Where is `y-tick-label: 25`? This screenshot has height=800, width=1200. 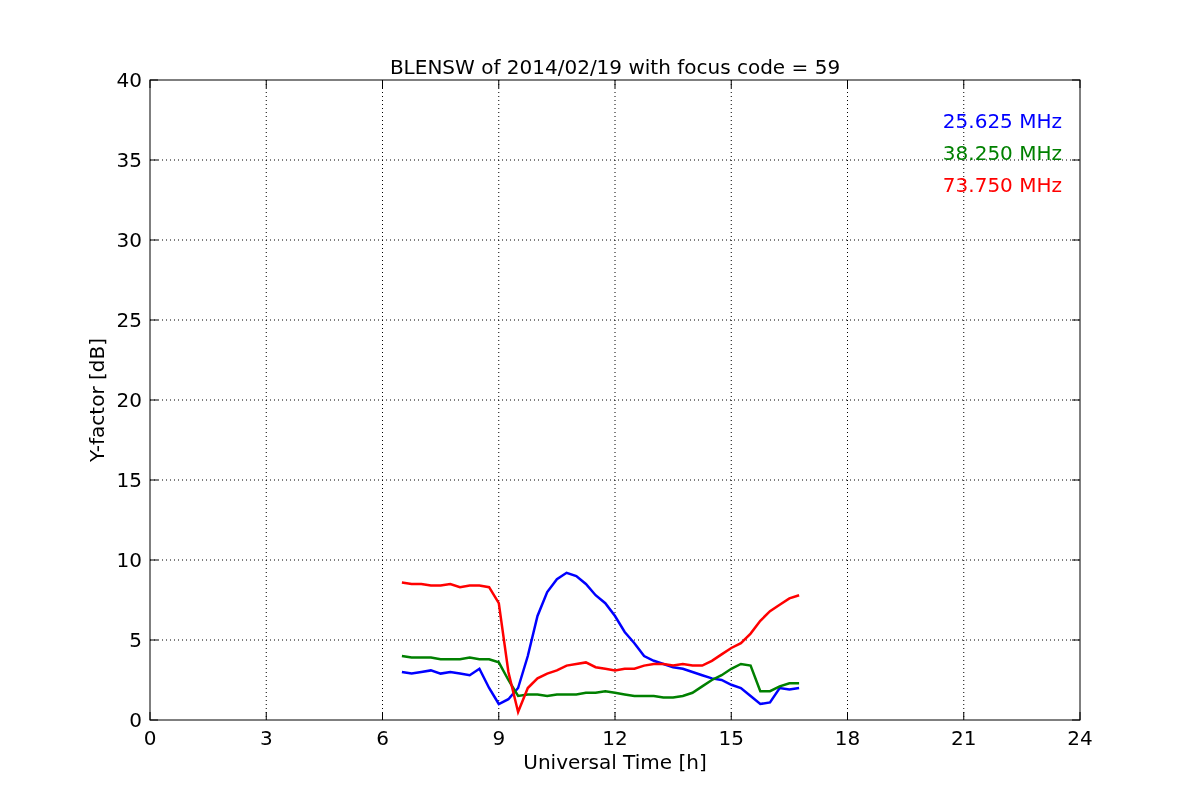
y-tick-label: 25 is located at coordinates (129, 320).